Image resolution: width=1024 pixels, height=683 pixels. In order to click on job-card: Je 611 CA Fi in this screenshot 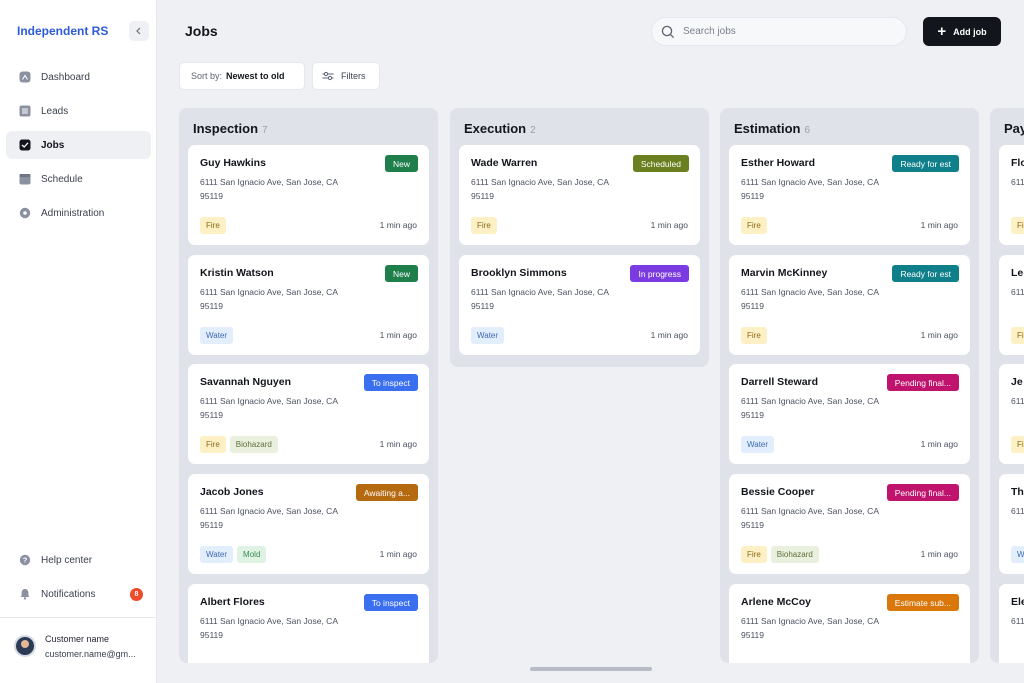, I will do `click(1011, 414)`.